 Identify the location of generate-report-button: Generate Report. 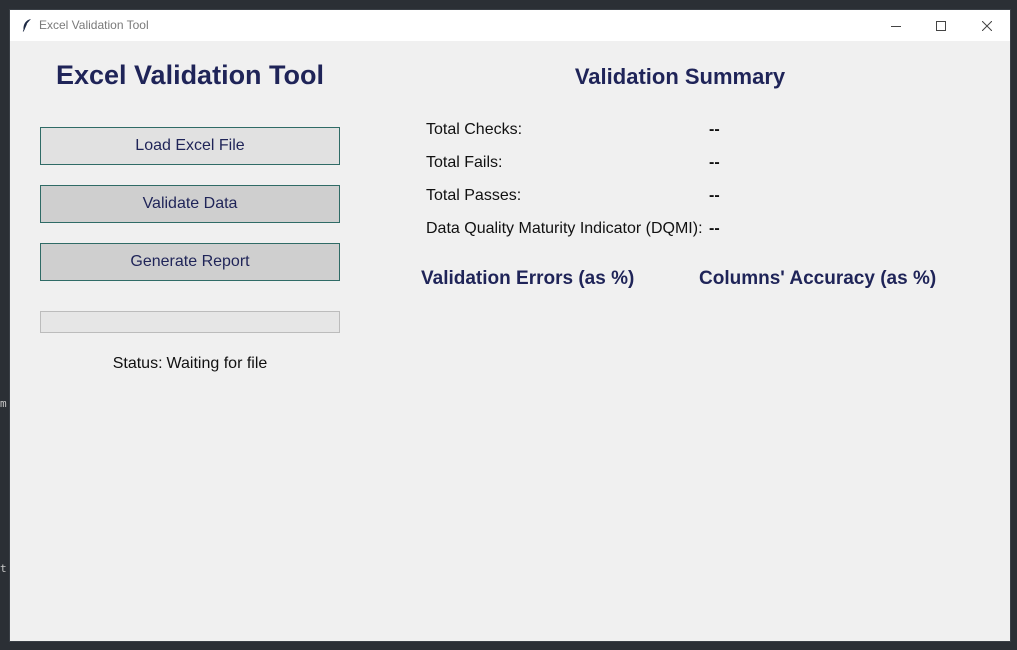
(190, 262).